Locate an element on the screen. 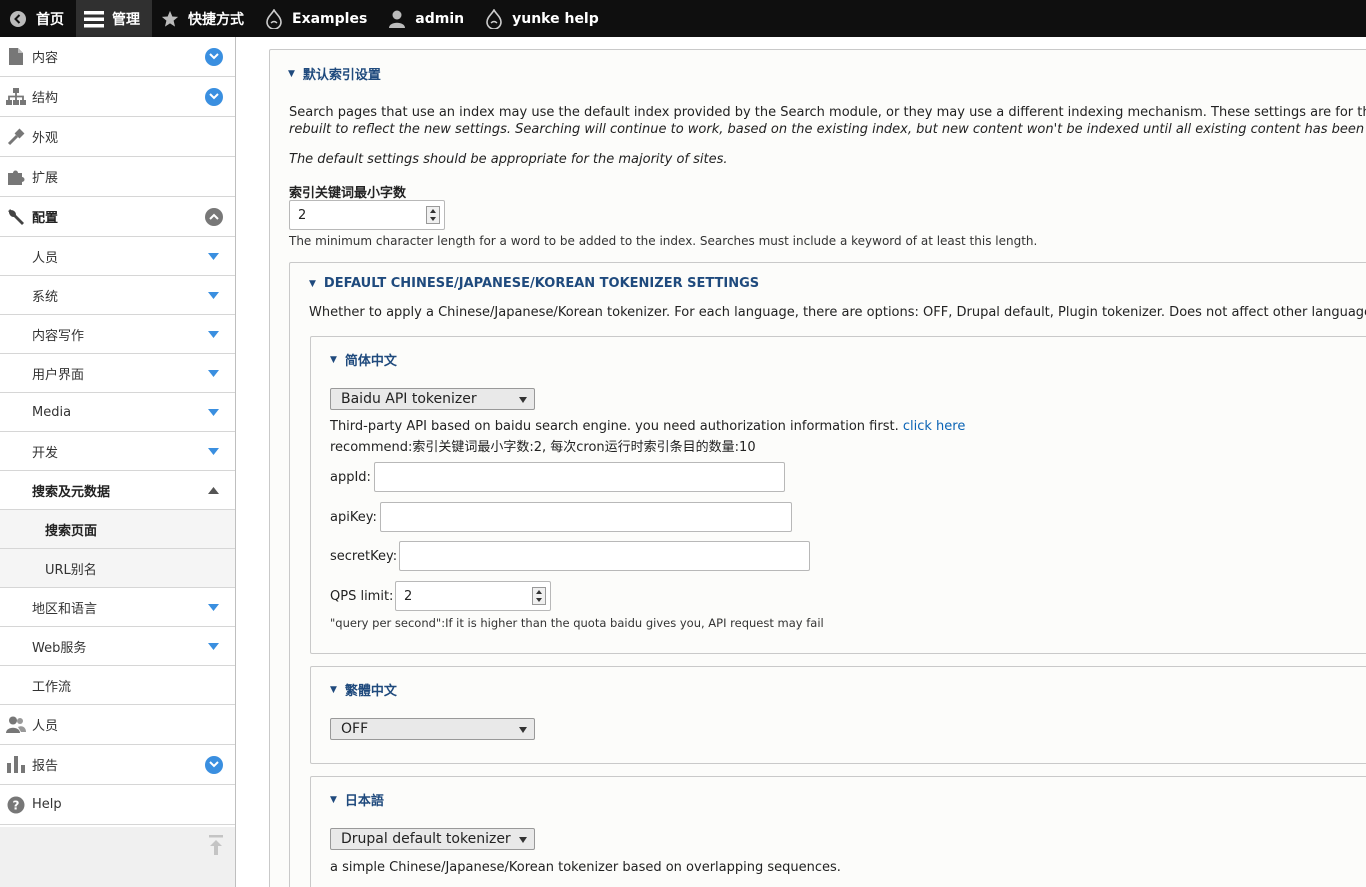 The image size is (1366, 887). sidebar-footer is located at coordinates (117, 857).